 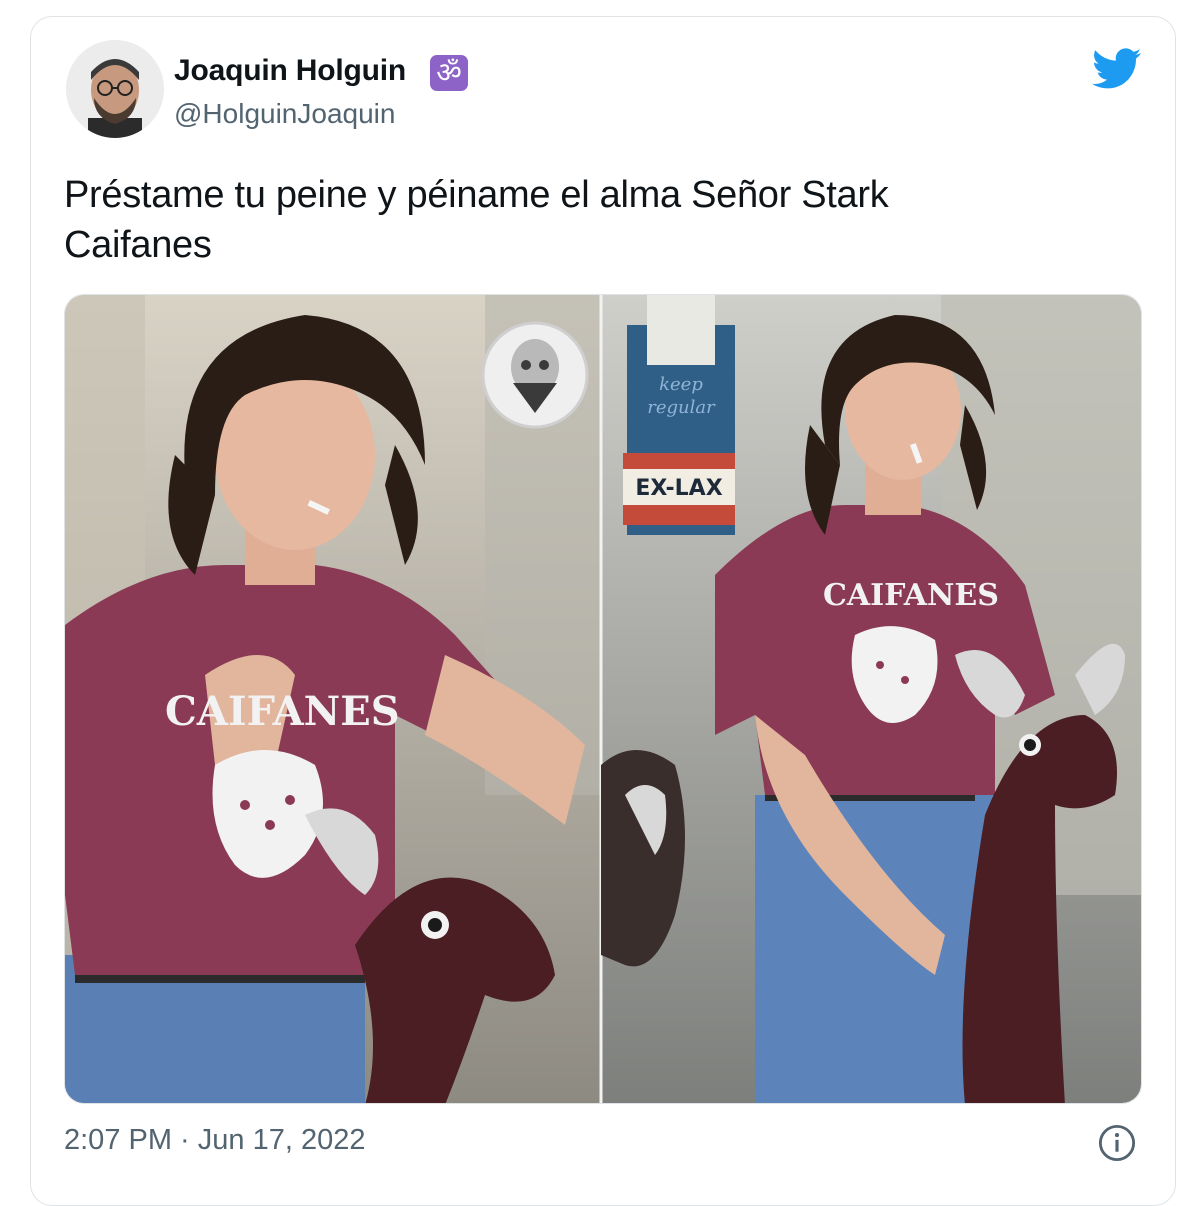 I want to click on left-shirt-text: CAIFANES, so click(x=282, y=711).